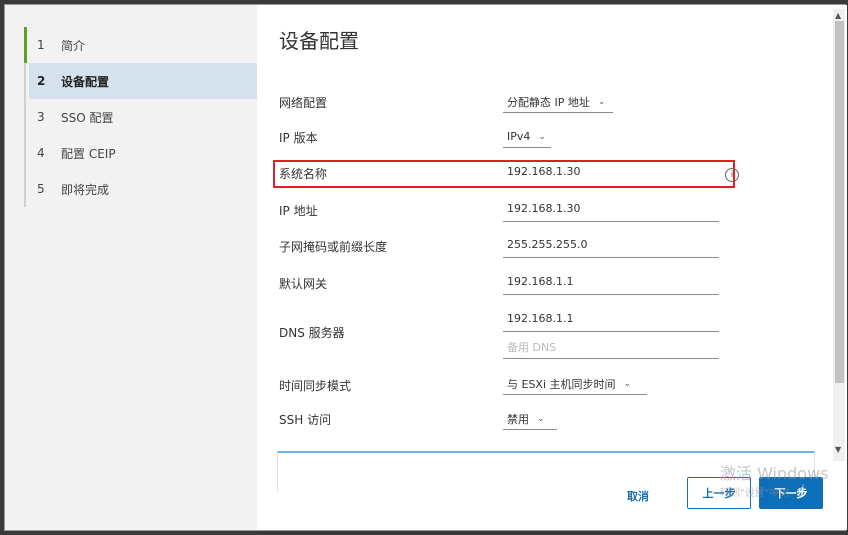 Image resolution: width=848 pixels, height=535 pixels. What do you see at coordinates (547, 244) in the screenshot?
I see `subnet-input: 255.255.255.0` at bounding box center [547, 244].